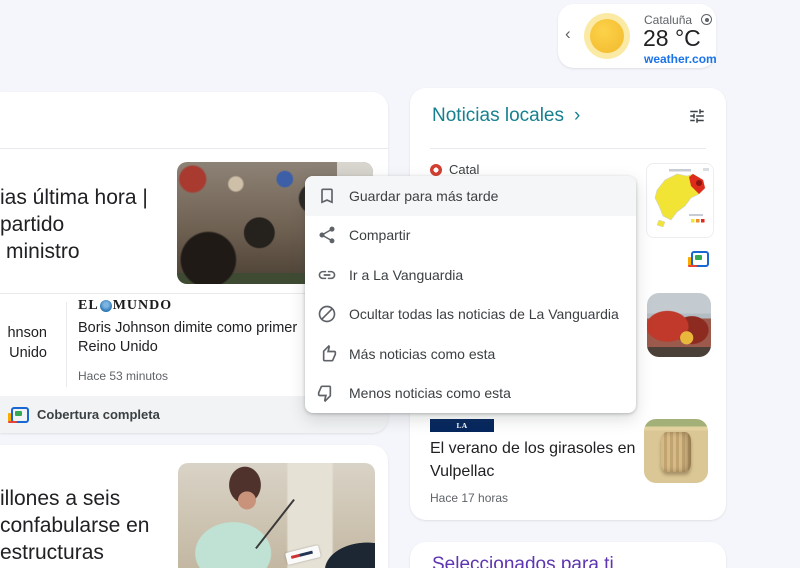 This screenshot has height=568, width=800. What do you see at coordinates (679, 325) in the screenshot?
I see `article-thumbnail-truck` at bounding box center [679, 325].